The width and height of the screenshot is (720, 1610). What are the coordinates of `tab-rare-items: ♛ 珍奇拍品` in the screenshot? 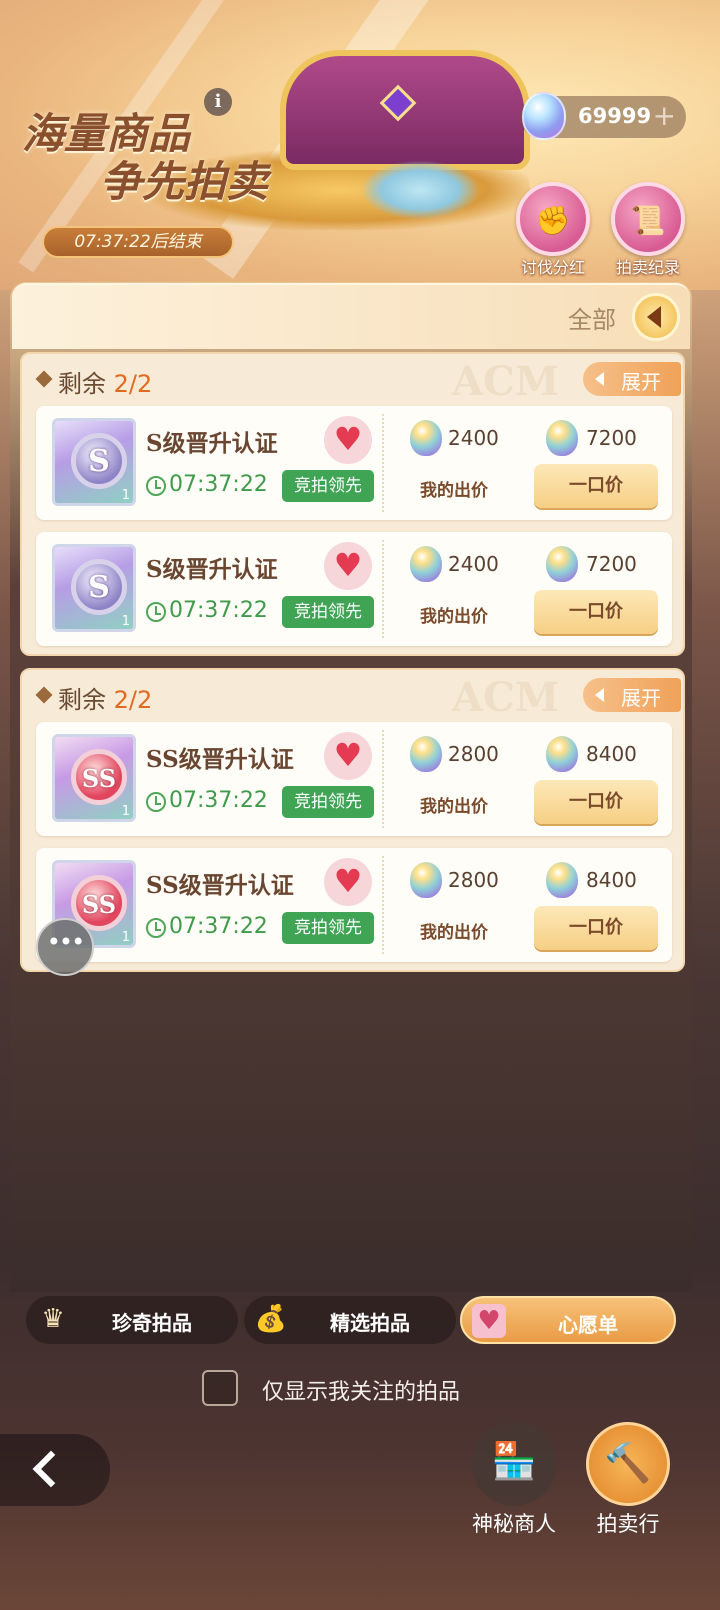 It's located at (132, 1320).